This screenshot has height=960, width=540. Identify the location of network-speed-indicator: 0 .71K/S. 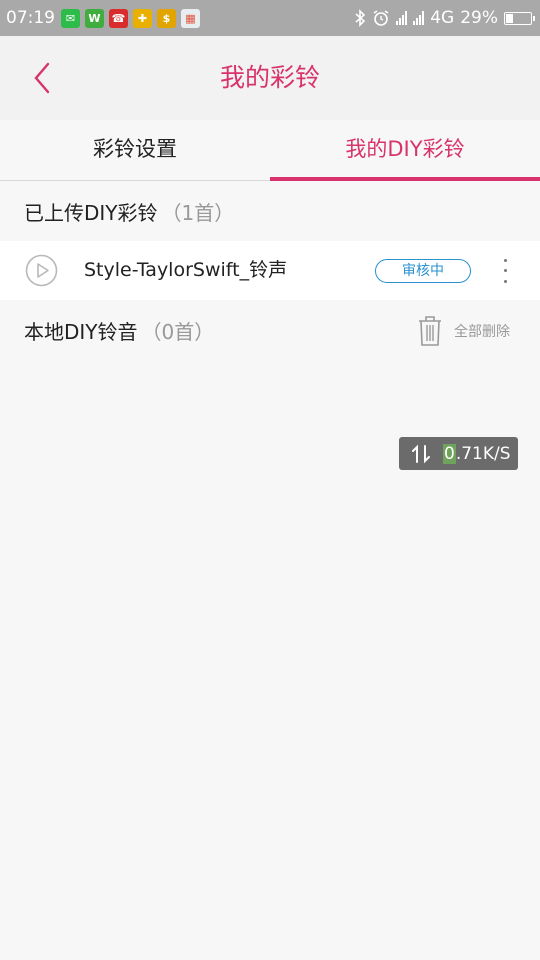
(458, 453).